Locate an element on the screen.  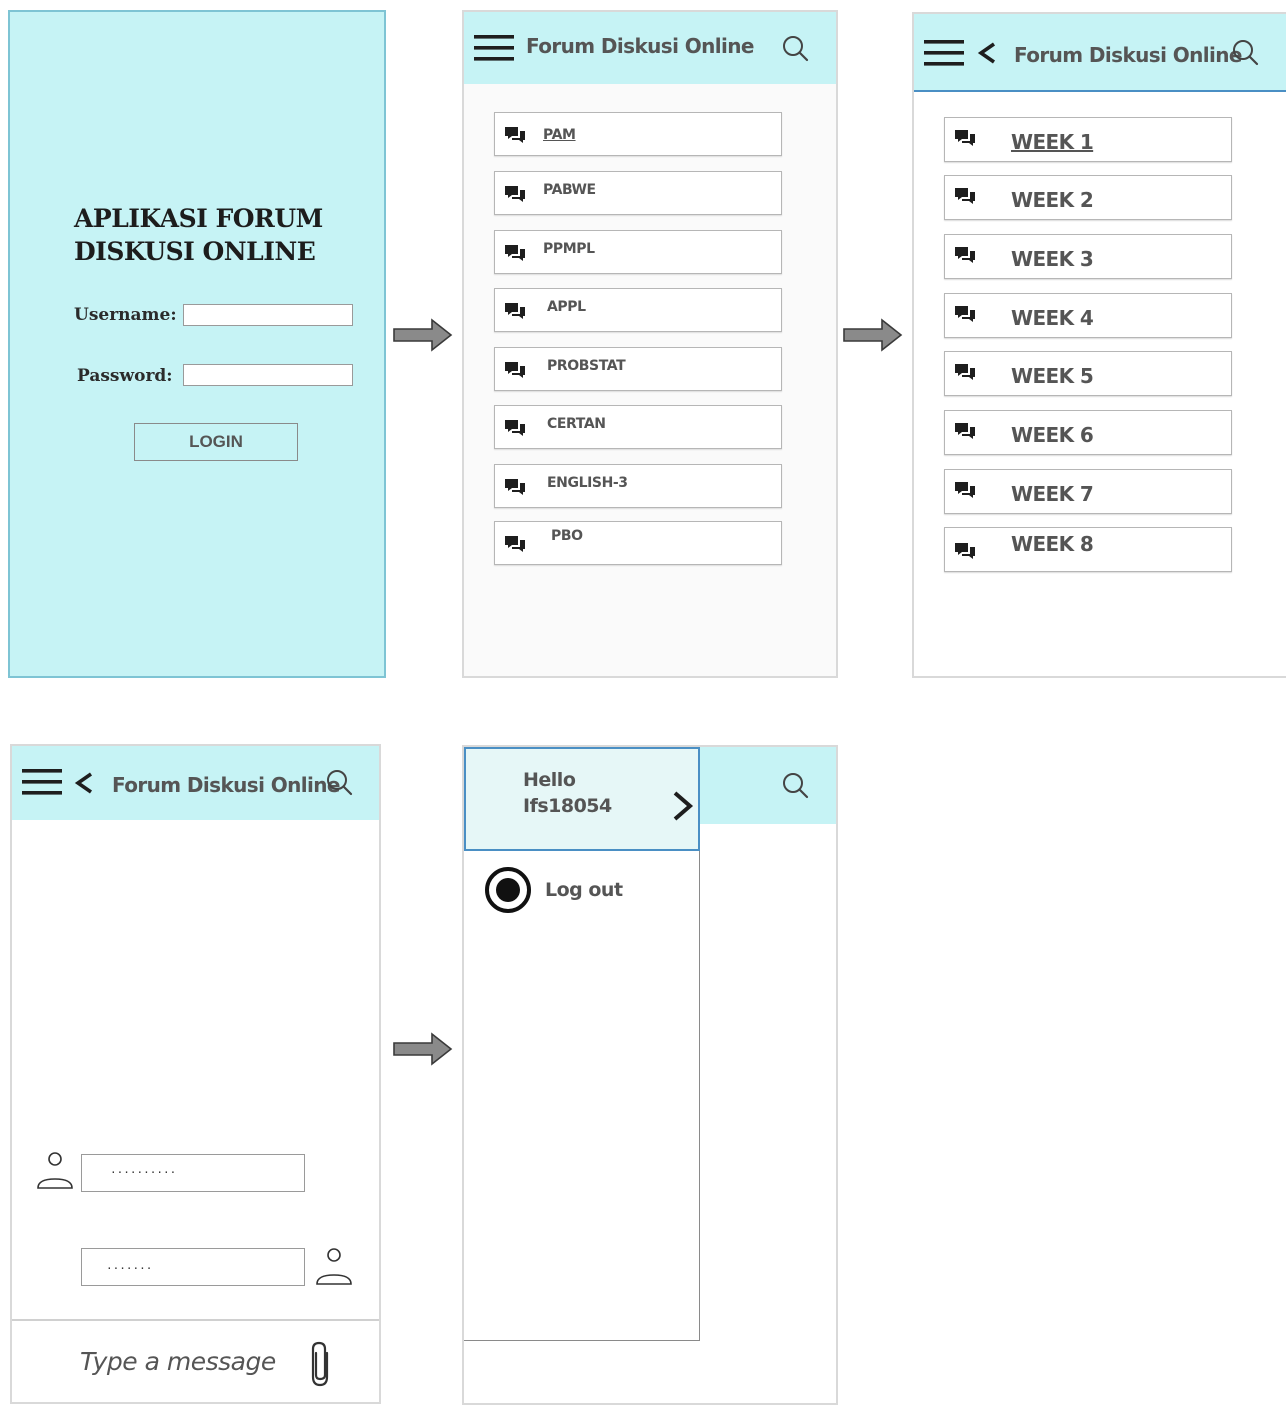
course-item: PBO is located at coordinates (638, 543).